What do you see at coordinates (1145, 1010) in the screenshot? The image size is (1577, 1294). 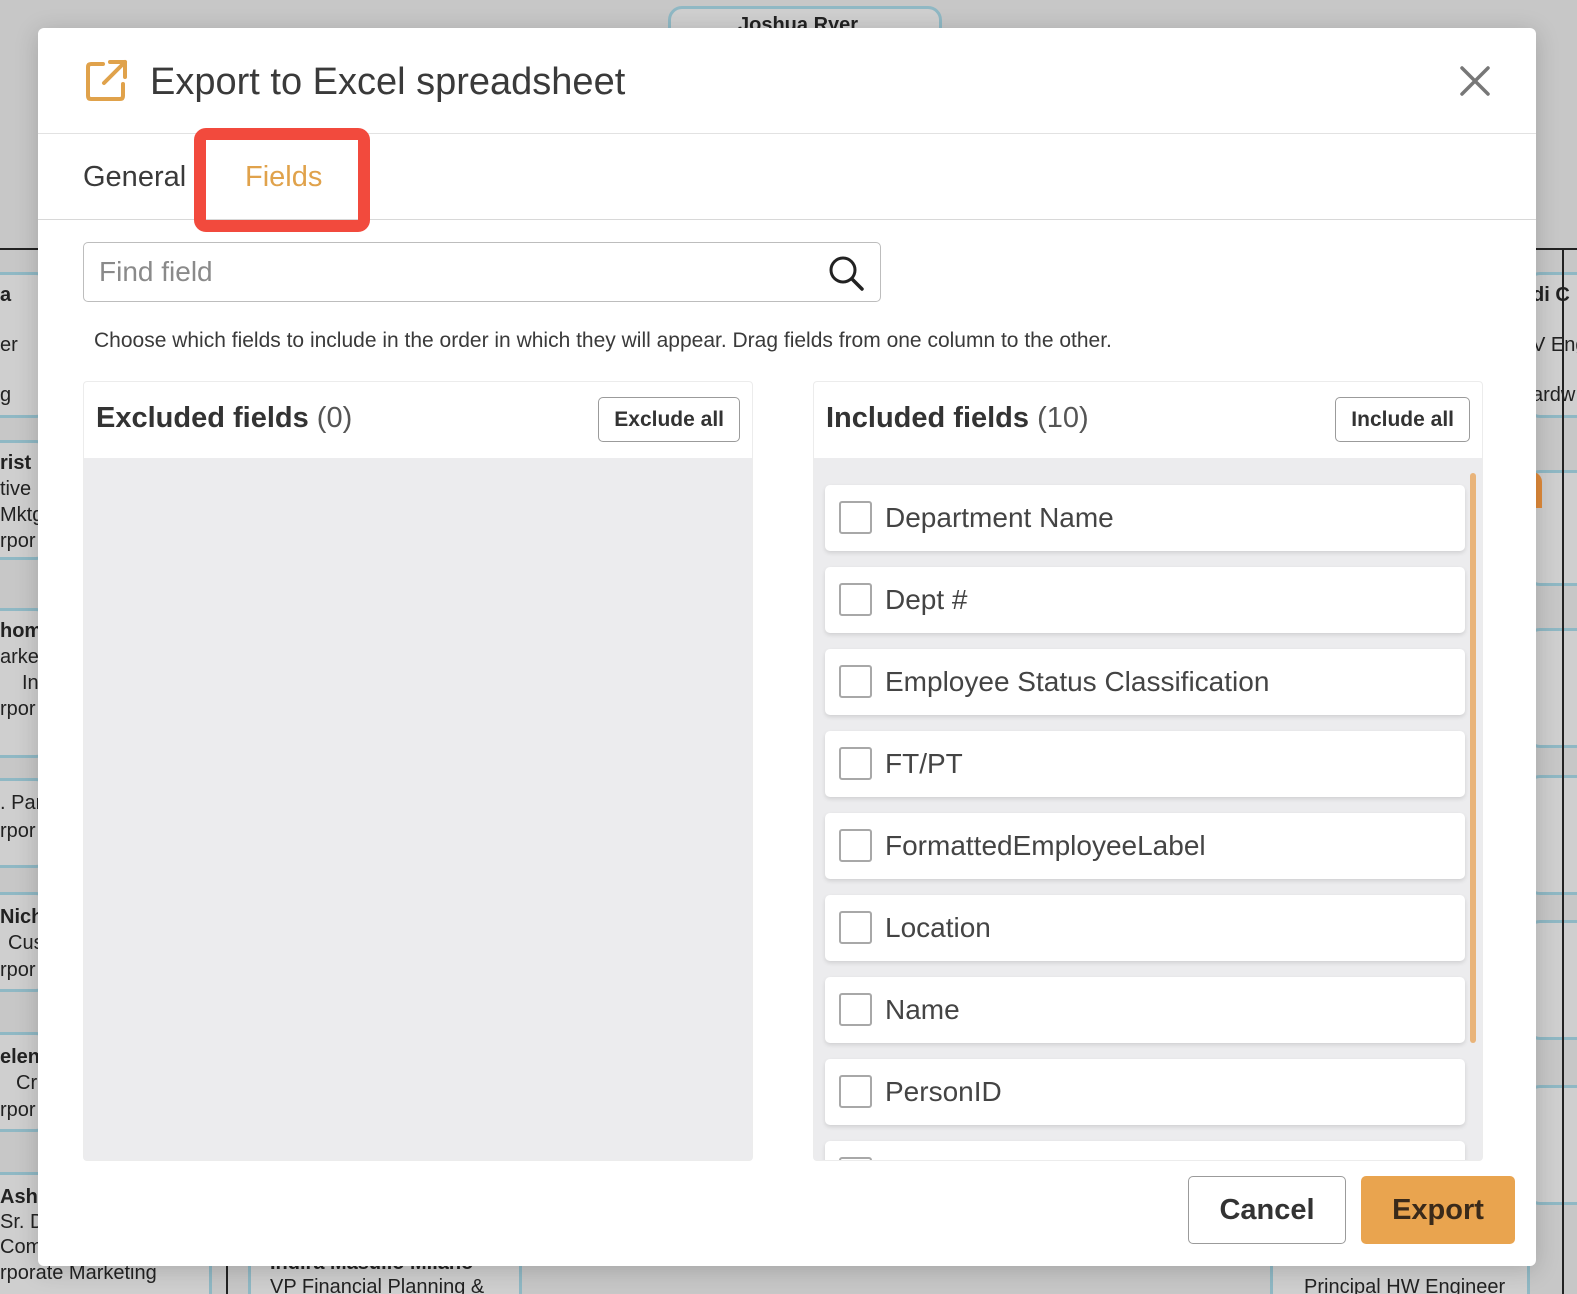 I see `field-item: Name` at bounding box center [1145, 1010].